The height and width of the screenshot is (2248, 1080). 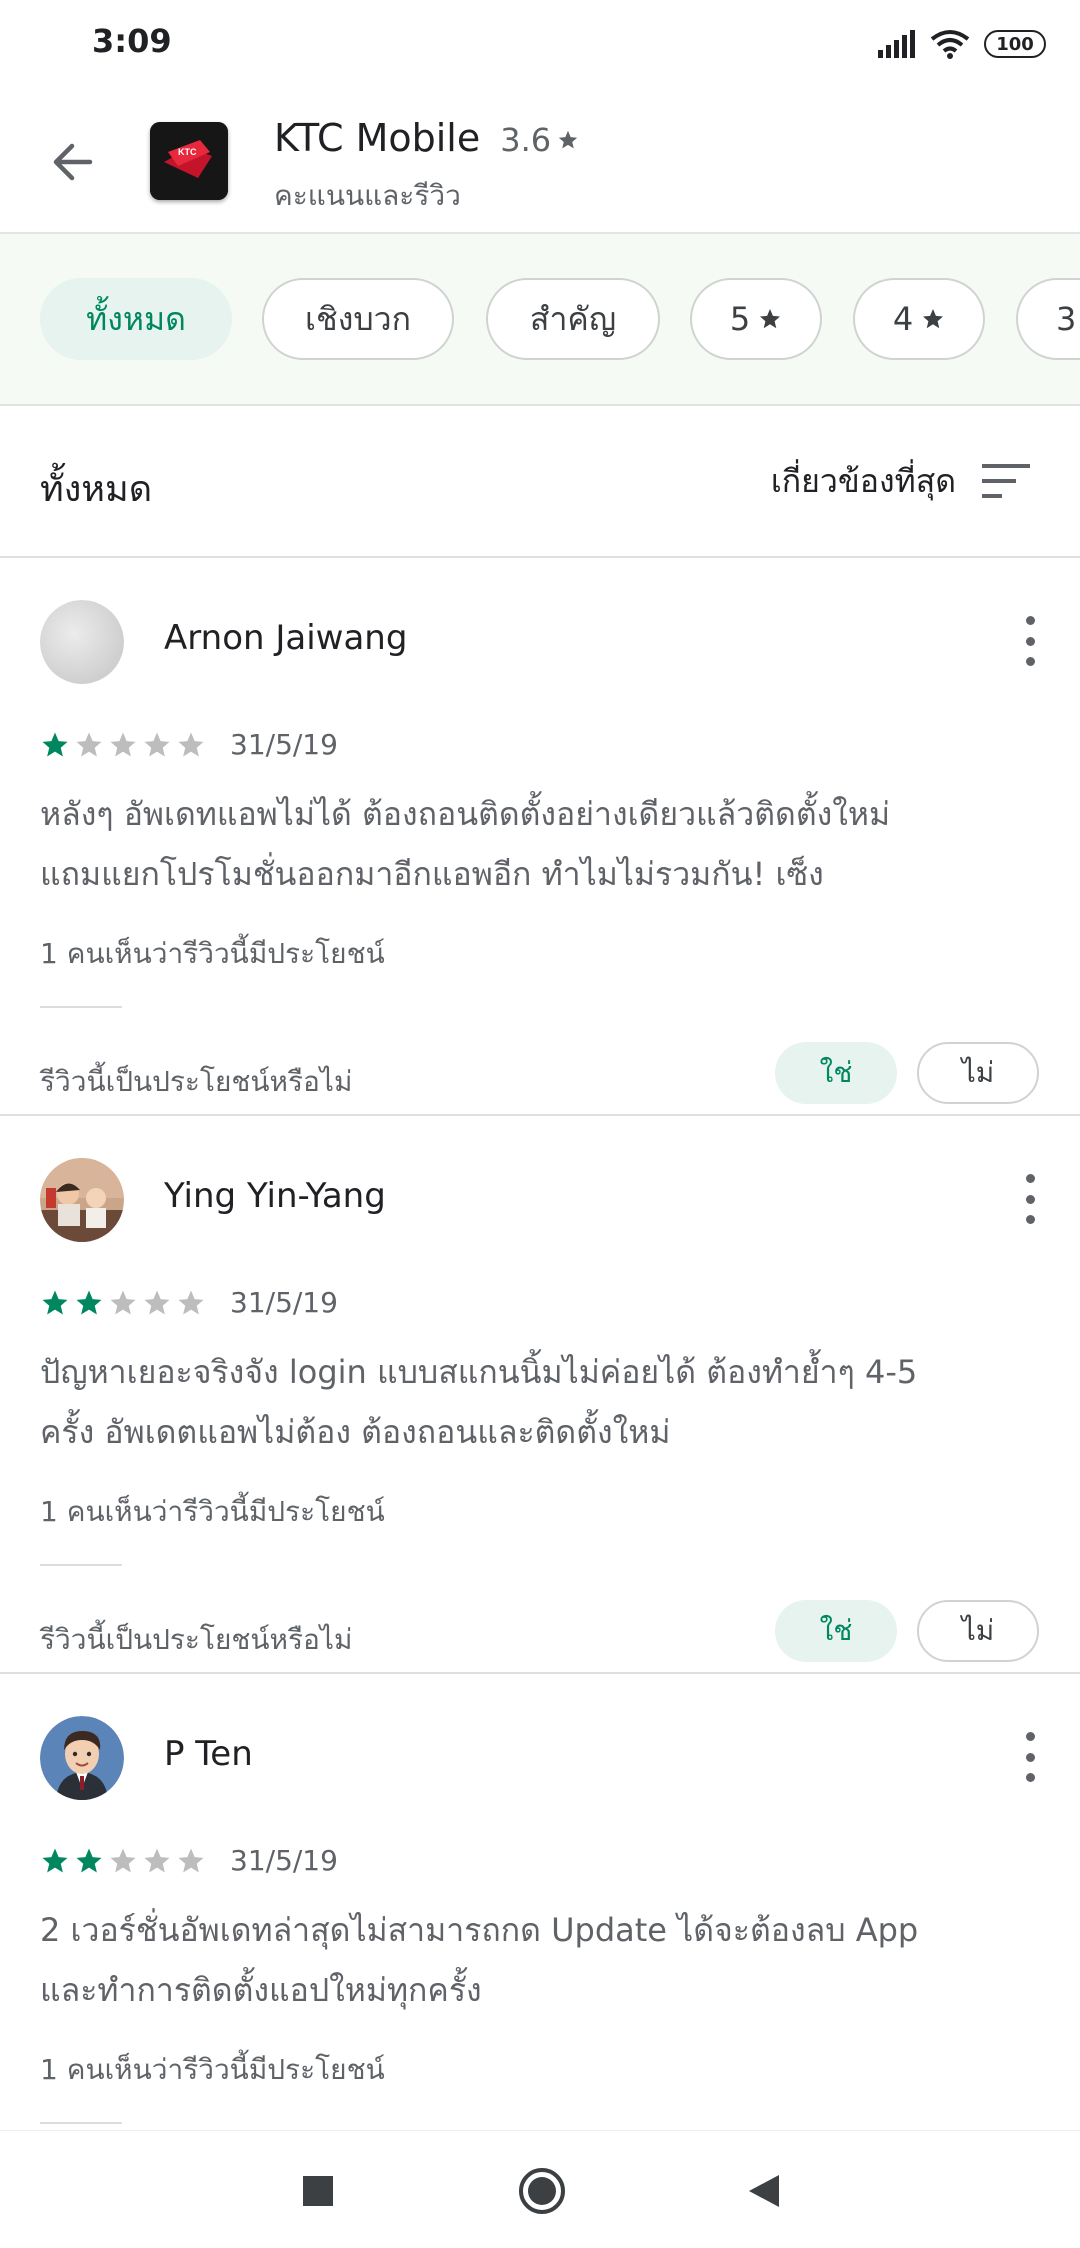 I want to click on app-rating: 3.6, so click(x=539, y=140).